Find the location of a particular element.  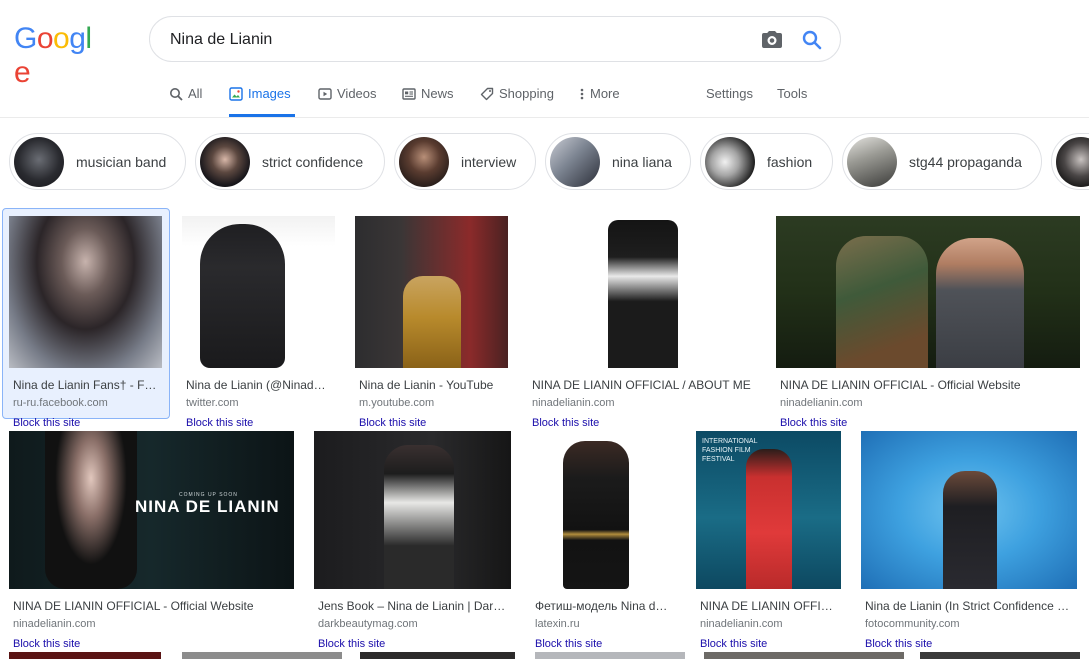

chip-label: stg44 propaganda is located at coordinates (965, 161).